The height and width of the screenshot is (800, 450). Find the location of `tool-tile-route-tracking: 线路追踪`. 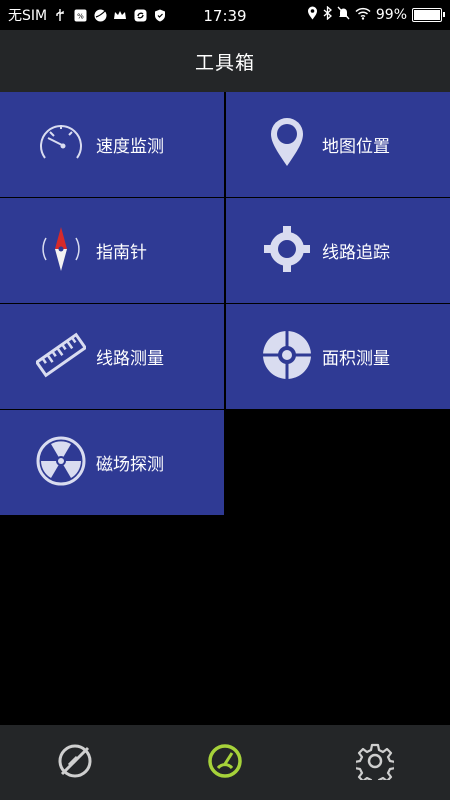

tool-tile-route-tracking: 线路追踪 is located at coordinates (338, 250).